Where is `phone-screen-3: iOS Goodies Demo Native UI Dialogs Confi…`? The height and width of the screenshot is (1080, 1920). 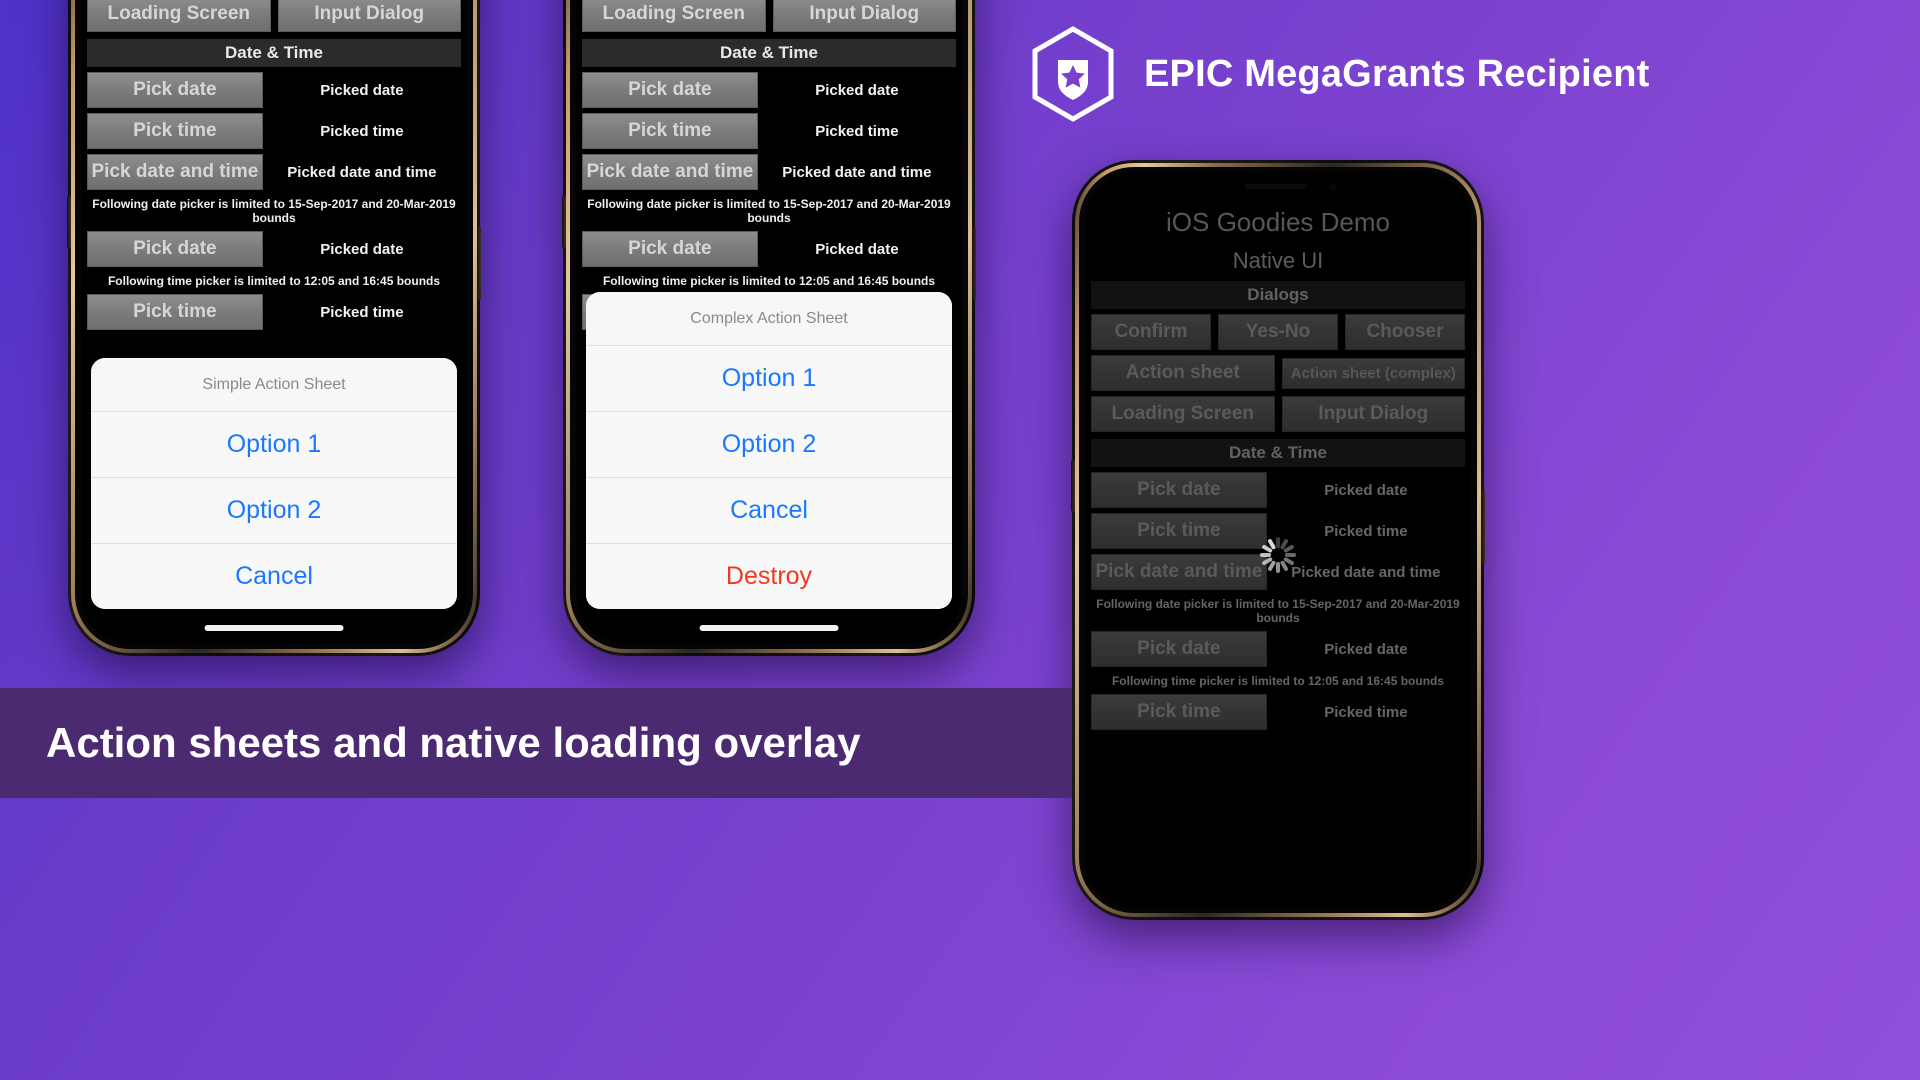
phone-screen-3: iOS Goodies Demo Native UI Dialogs Confi… is located at coordinates (1278, 540).